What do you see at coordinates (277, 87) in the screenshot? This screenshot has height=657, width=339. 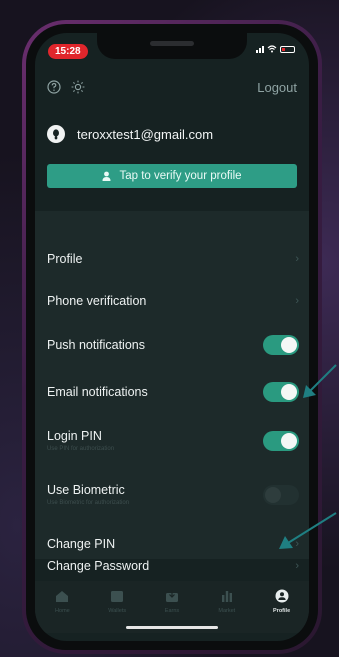 I see `logout-link: Logout` at bounding box center [277, 87].